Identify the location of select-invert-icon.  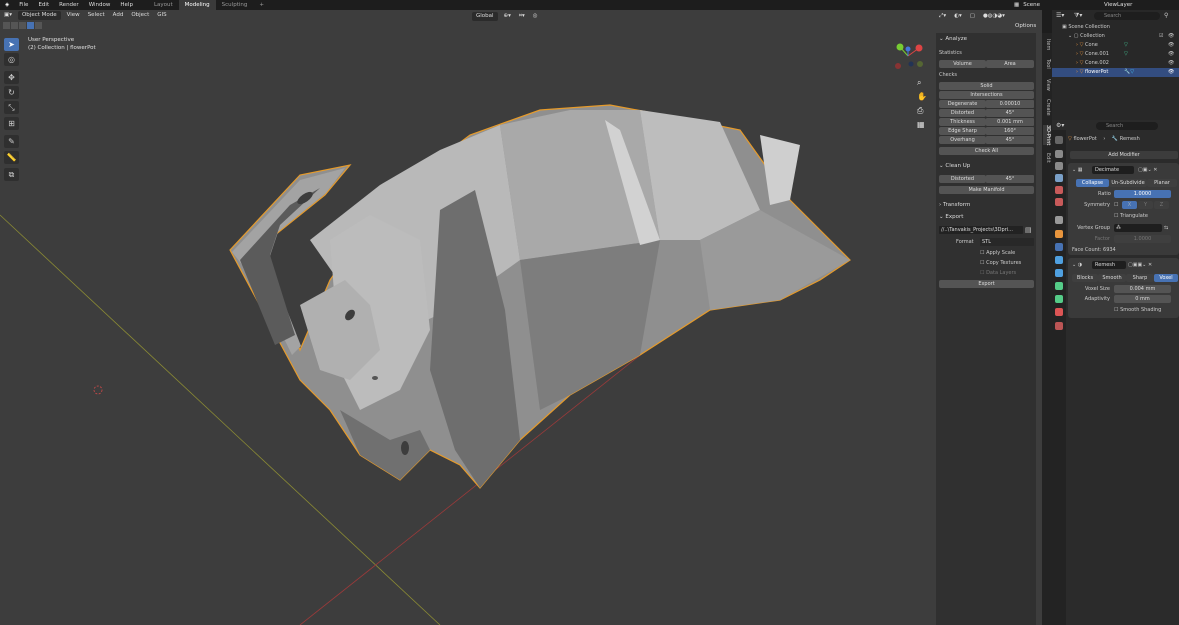
(30, 25).